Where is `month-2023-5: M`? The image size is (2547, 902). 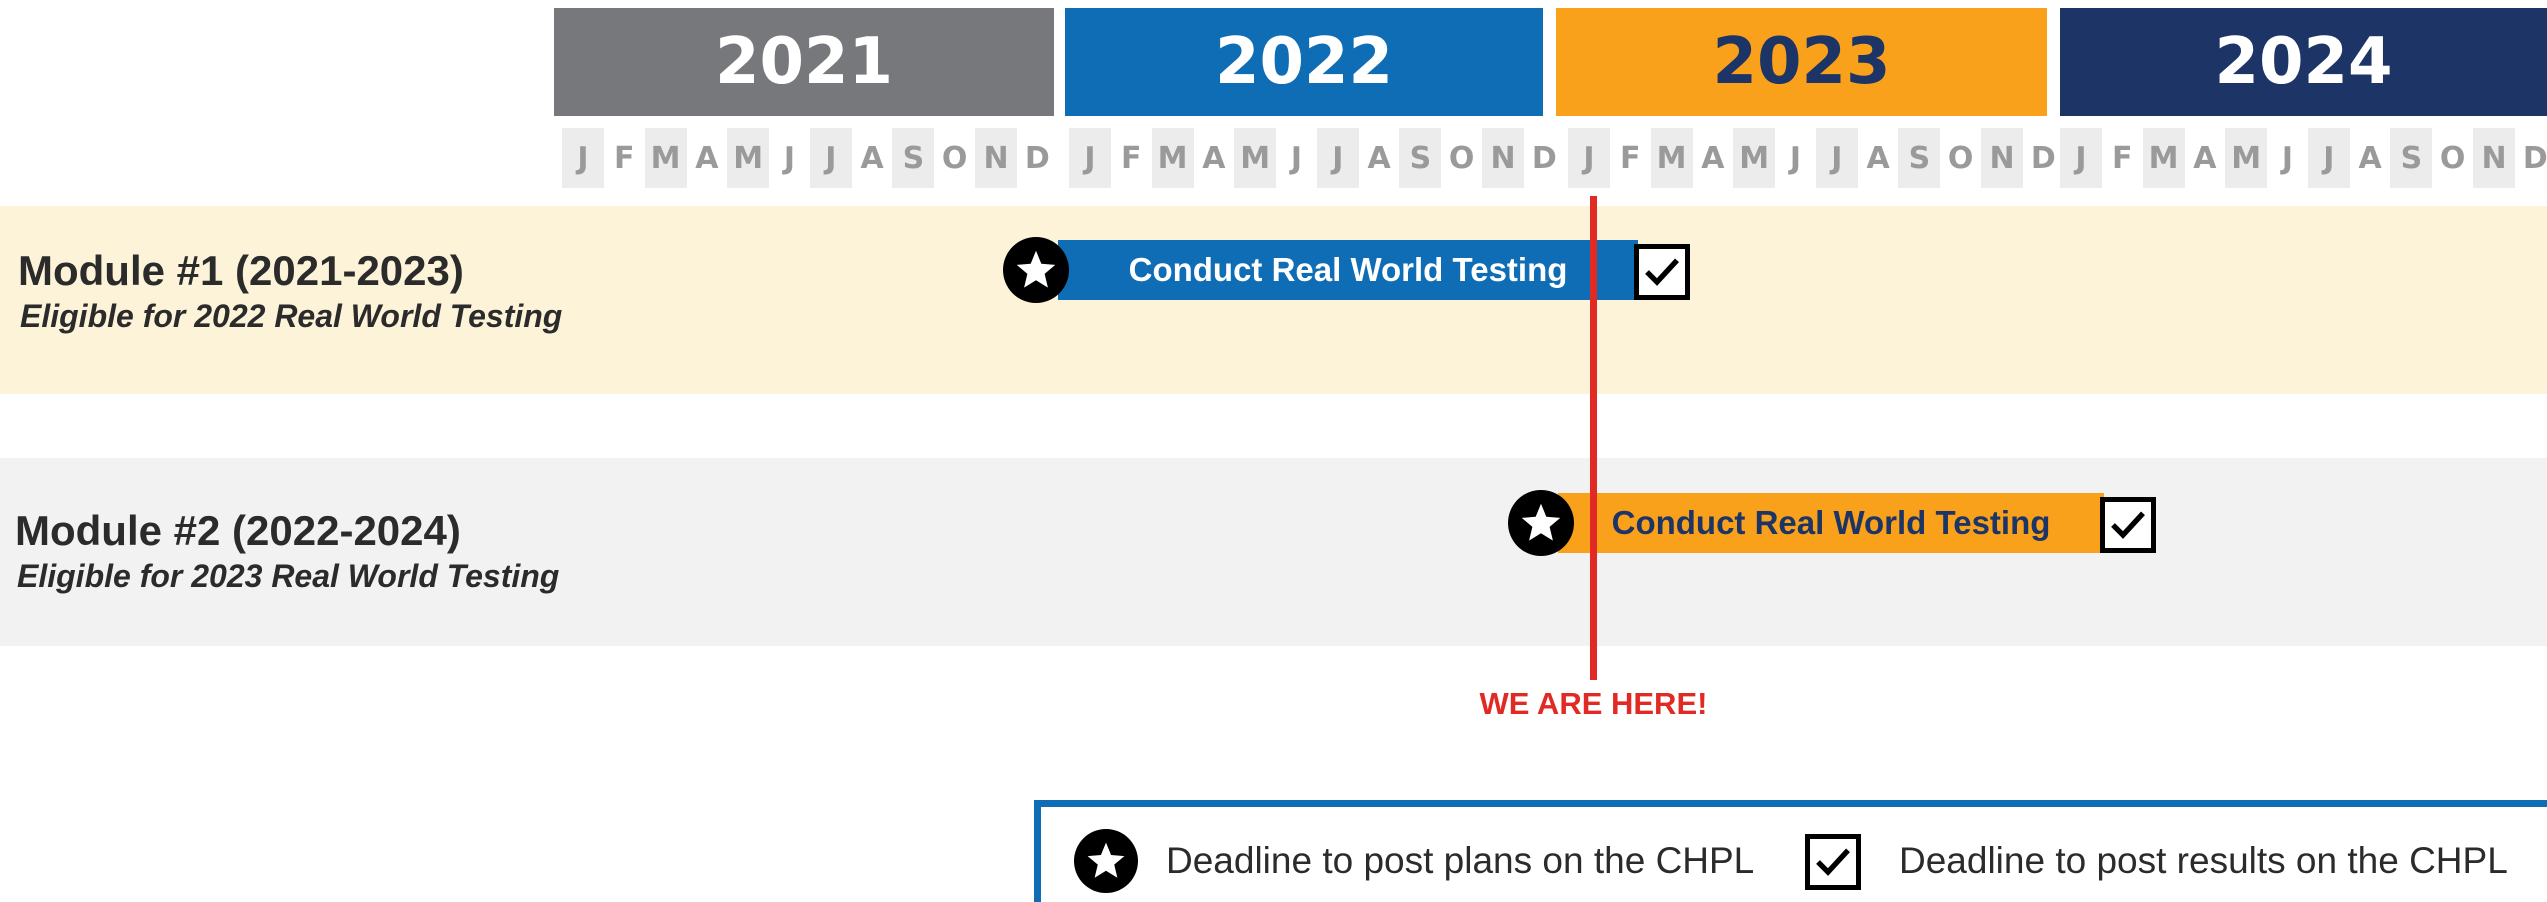 month-2023-5: M is located at coordinates (1754, 158).